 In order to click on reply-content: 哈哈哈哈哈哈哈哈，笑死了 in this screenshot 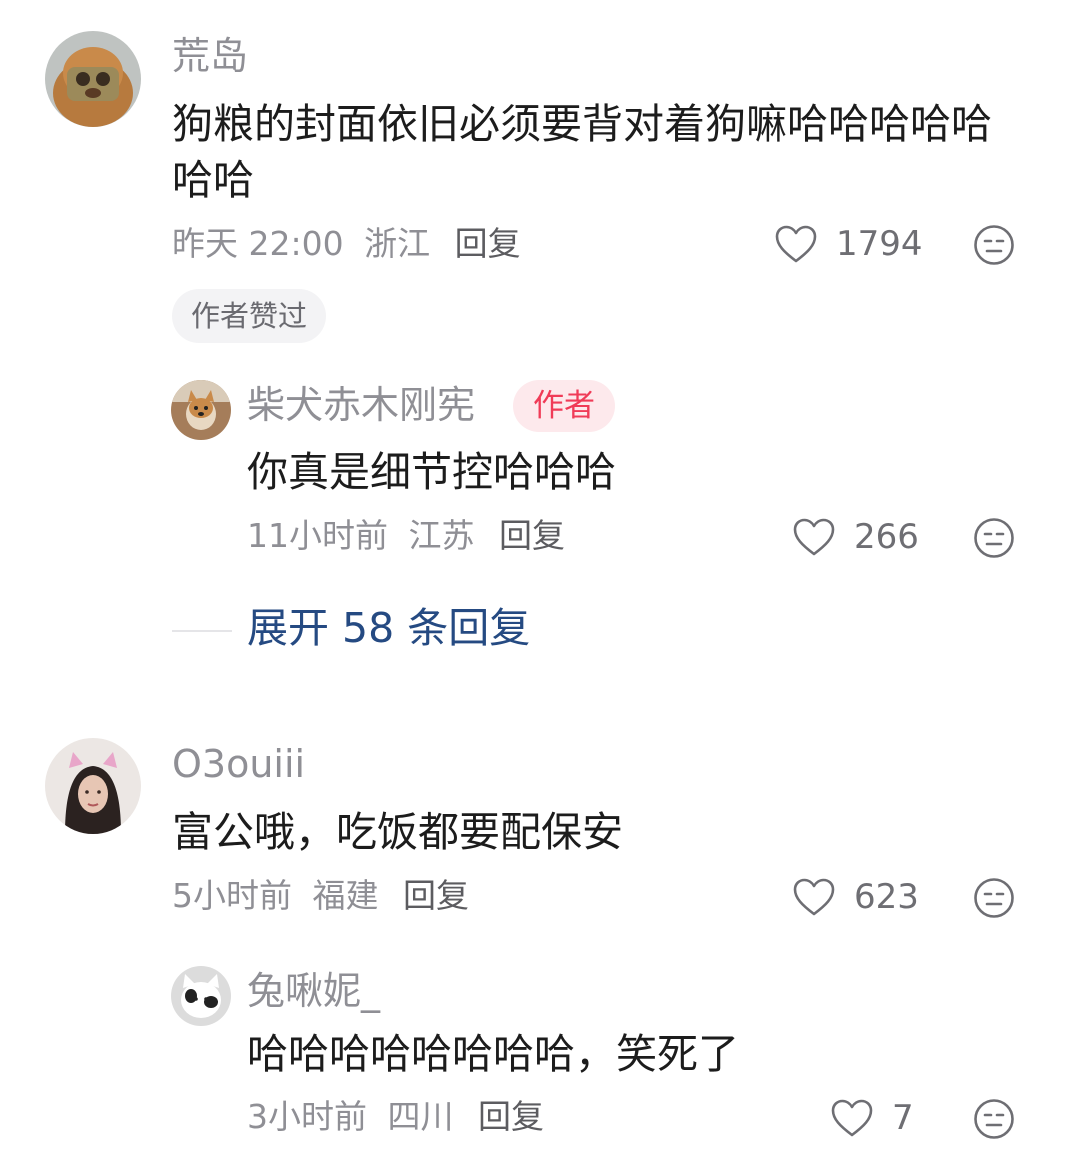, I will do `click(493, 1054)`.